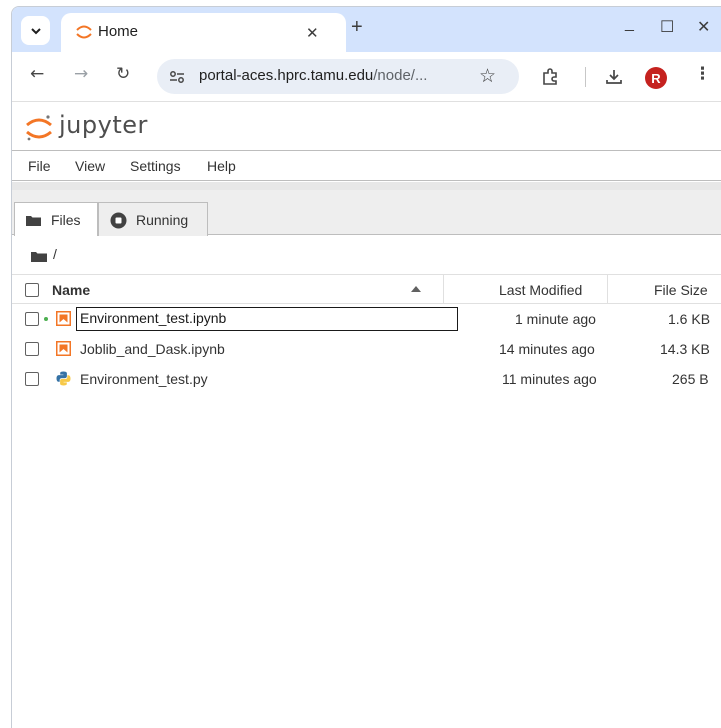 This screenshot has width=721, height=728. What do you see at coordinates (366, 255) in the screenshot?
I see `breadcrumb: /` at bounding box center [366, 255].